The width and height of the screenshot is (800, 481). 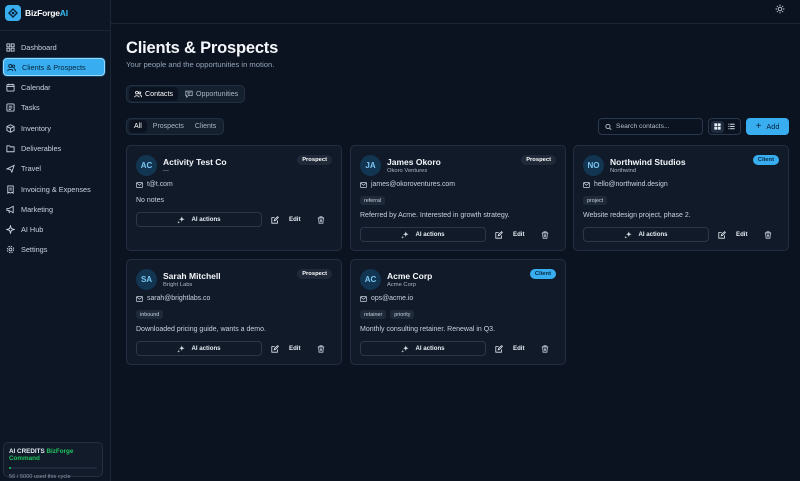 What do you see at coordinates (407, 184) in the screenshot?
I see `contact-email: james@okoroventures.com` at bounding box center [407, 184].